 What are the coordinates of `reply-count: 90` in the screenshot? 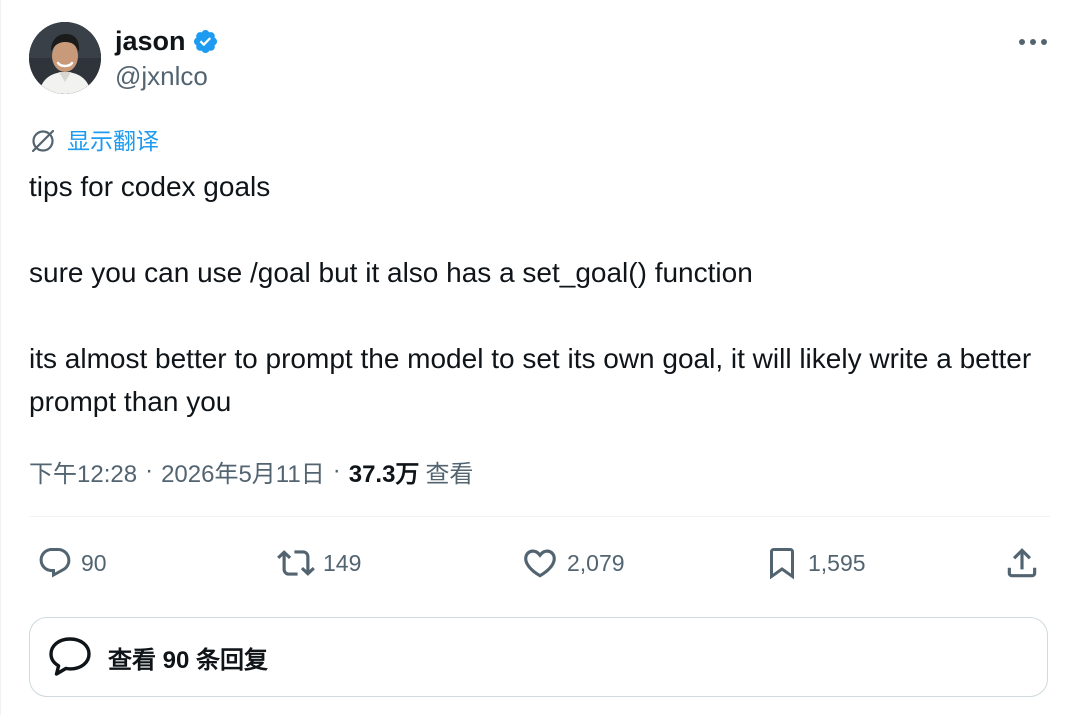 It's located at (94, 563).